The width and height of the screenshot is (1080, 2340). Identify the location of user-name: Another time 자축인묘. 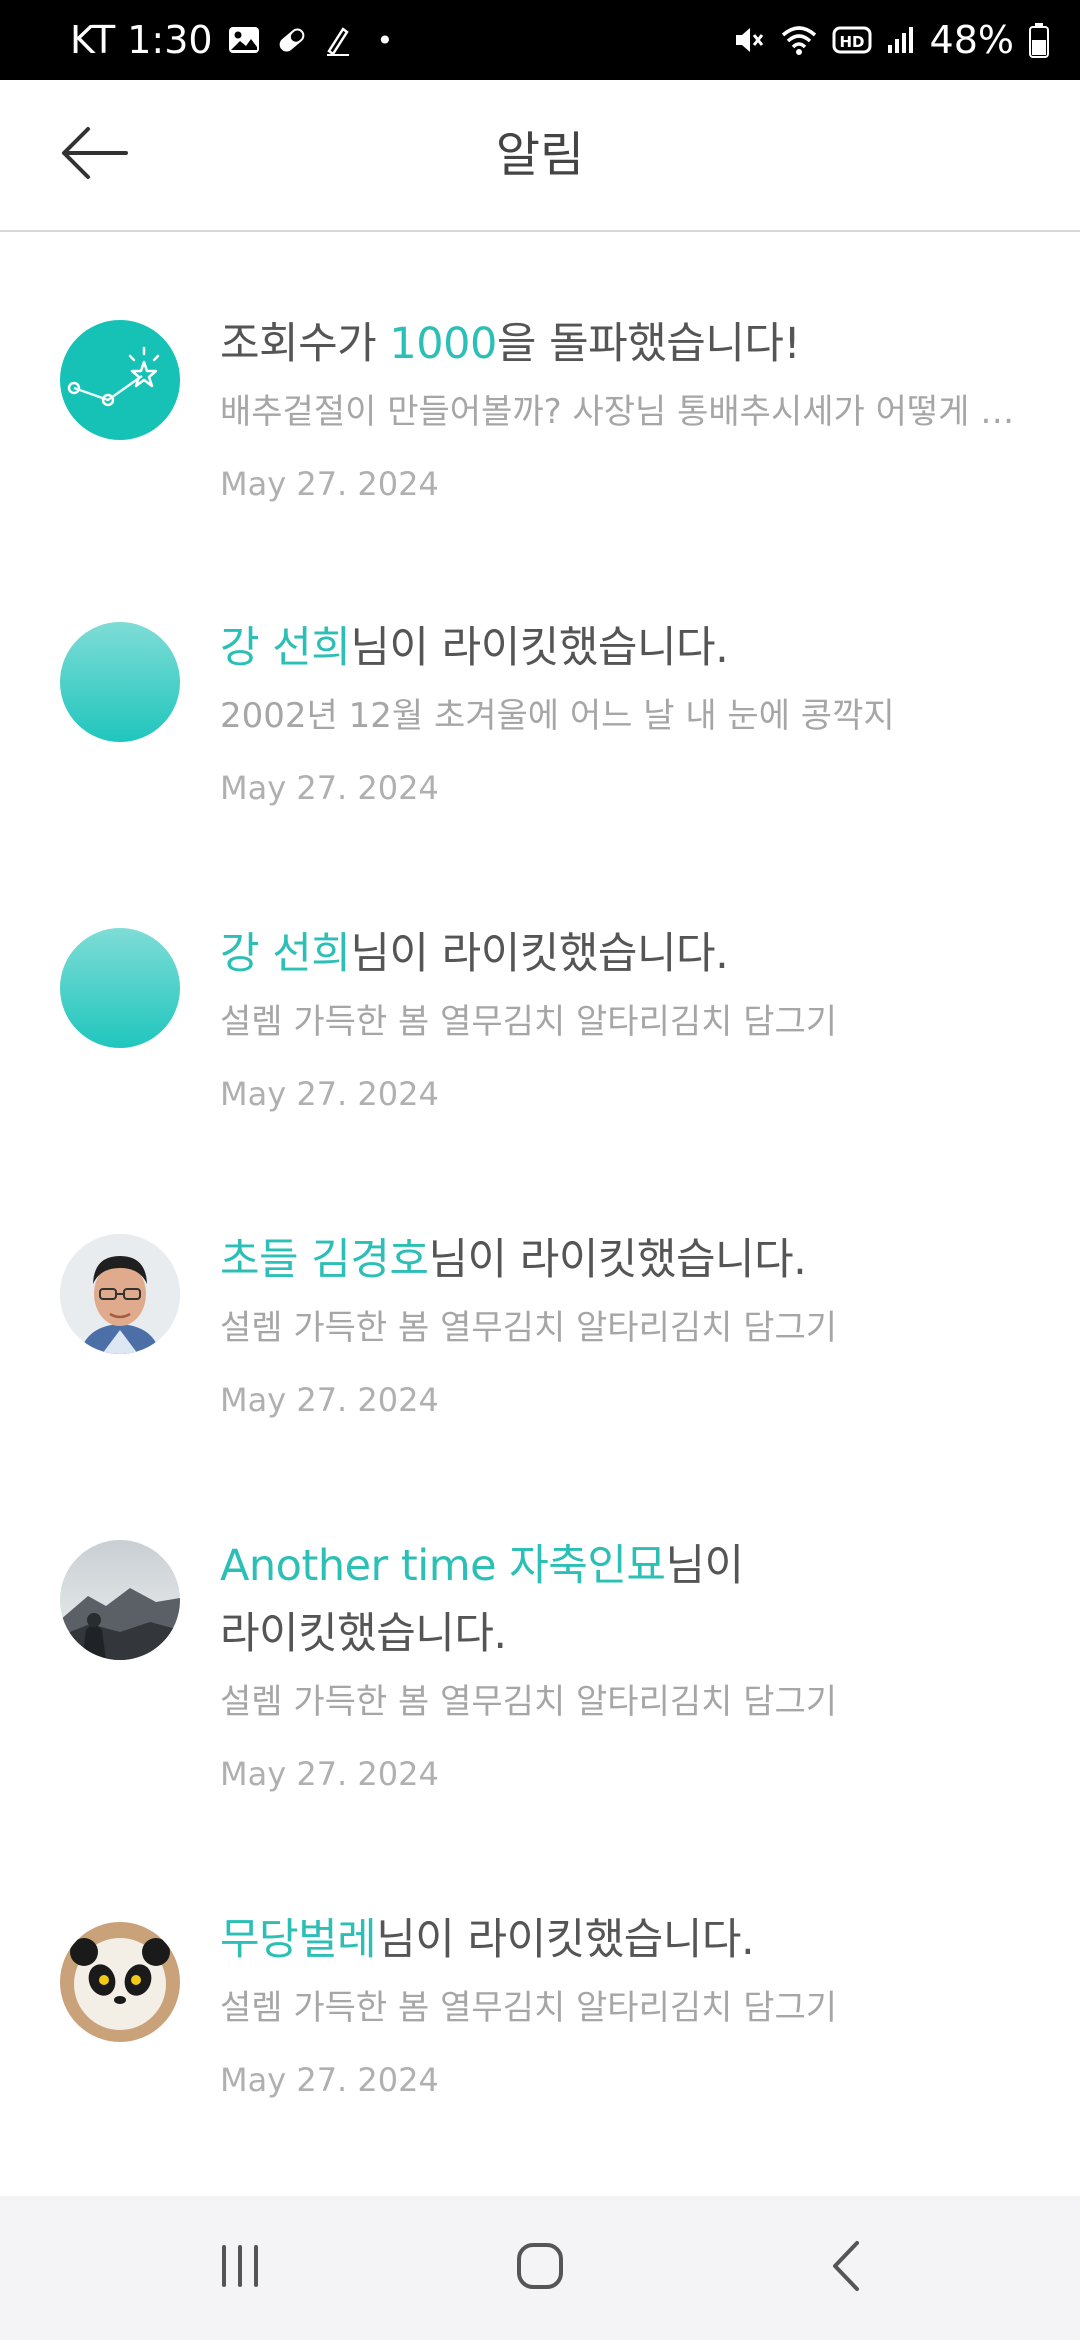
(443, 1566).